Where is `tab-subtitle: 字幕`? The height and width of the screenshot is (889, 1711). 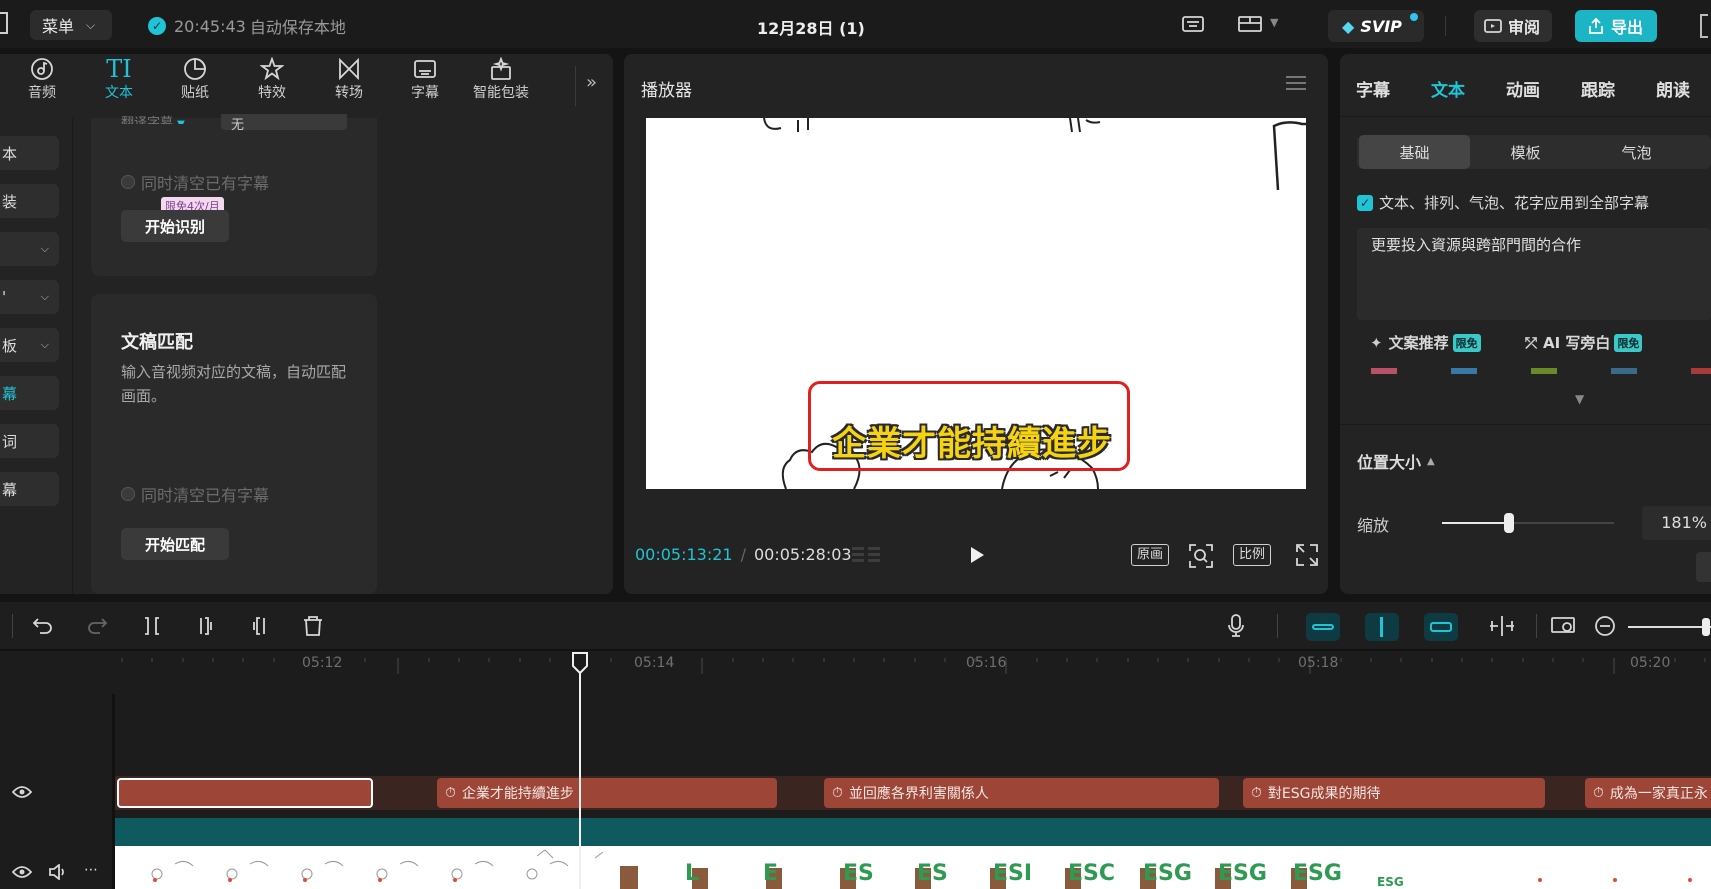
tab-subtitle: 字幕 is located at coordinates (1373, 88).